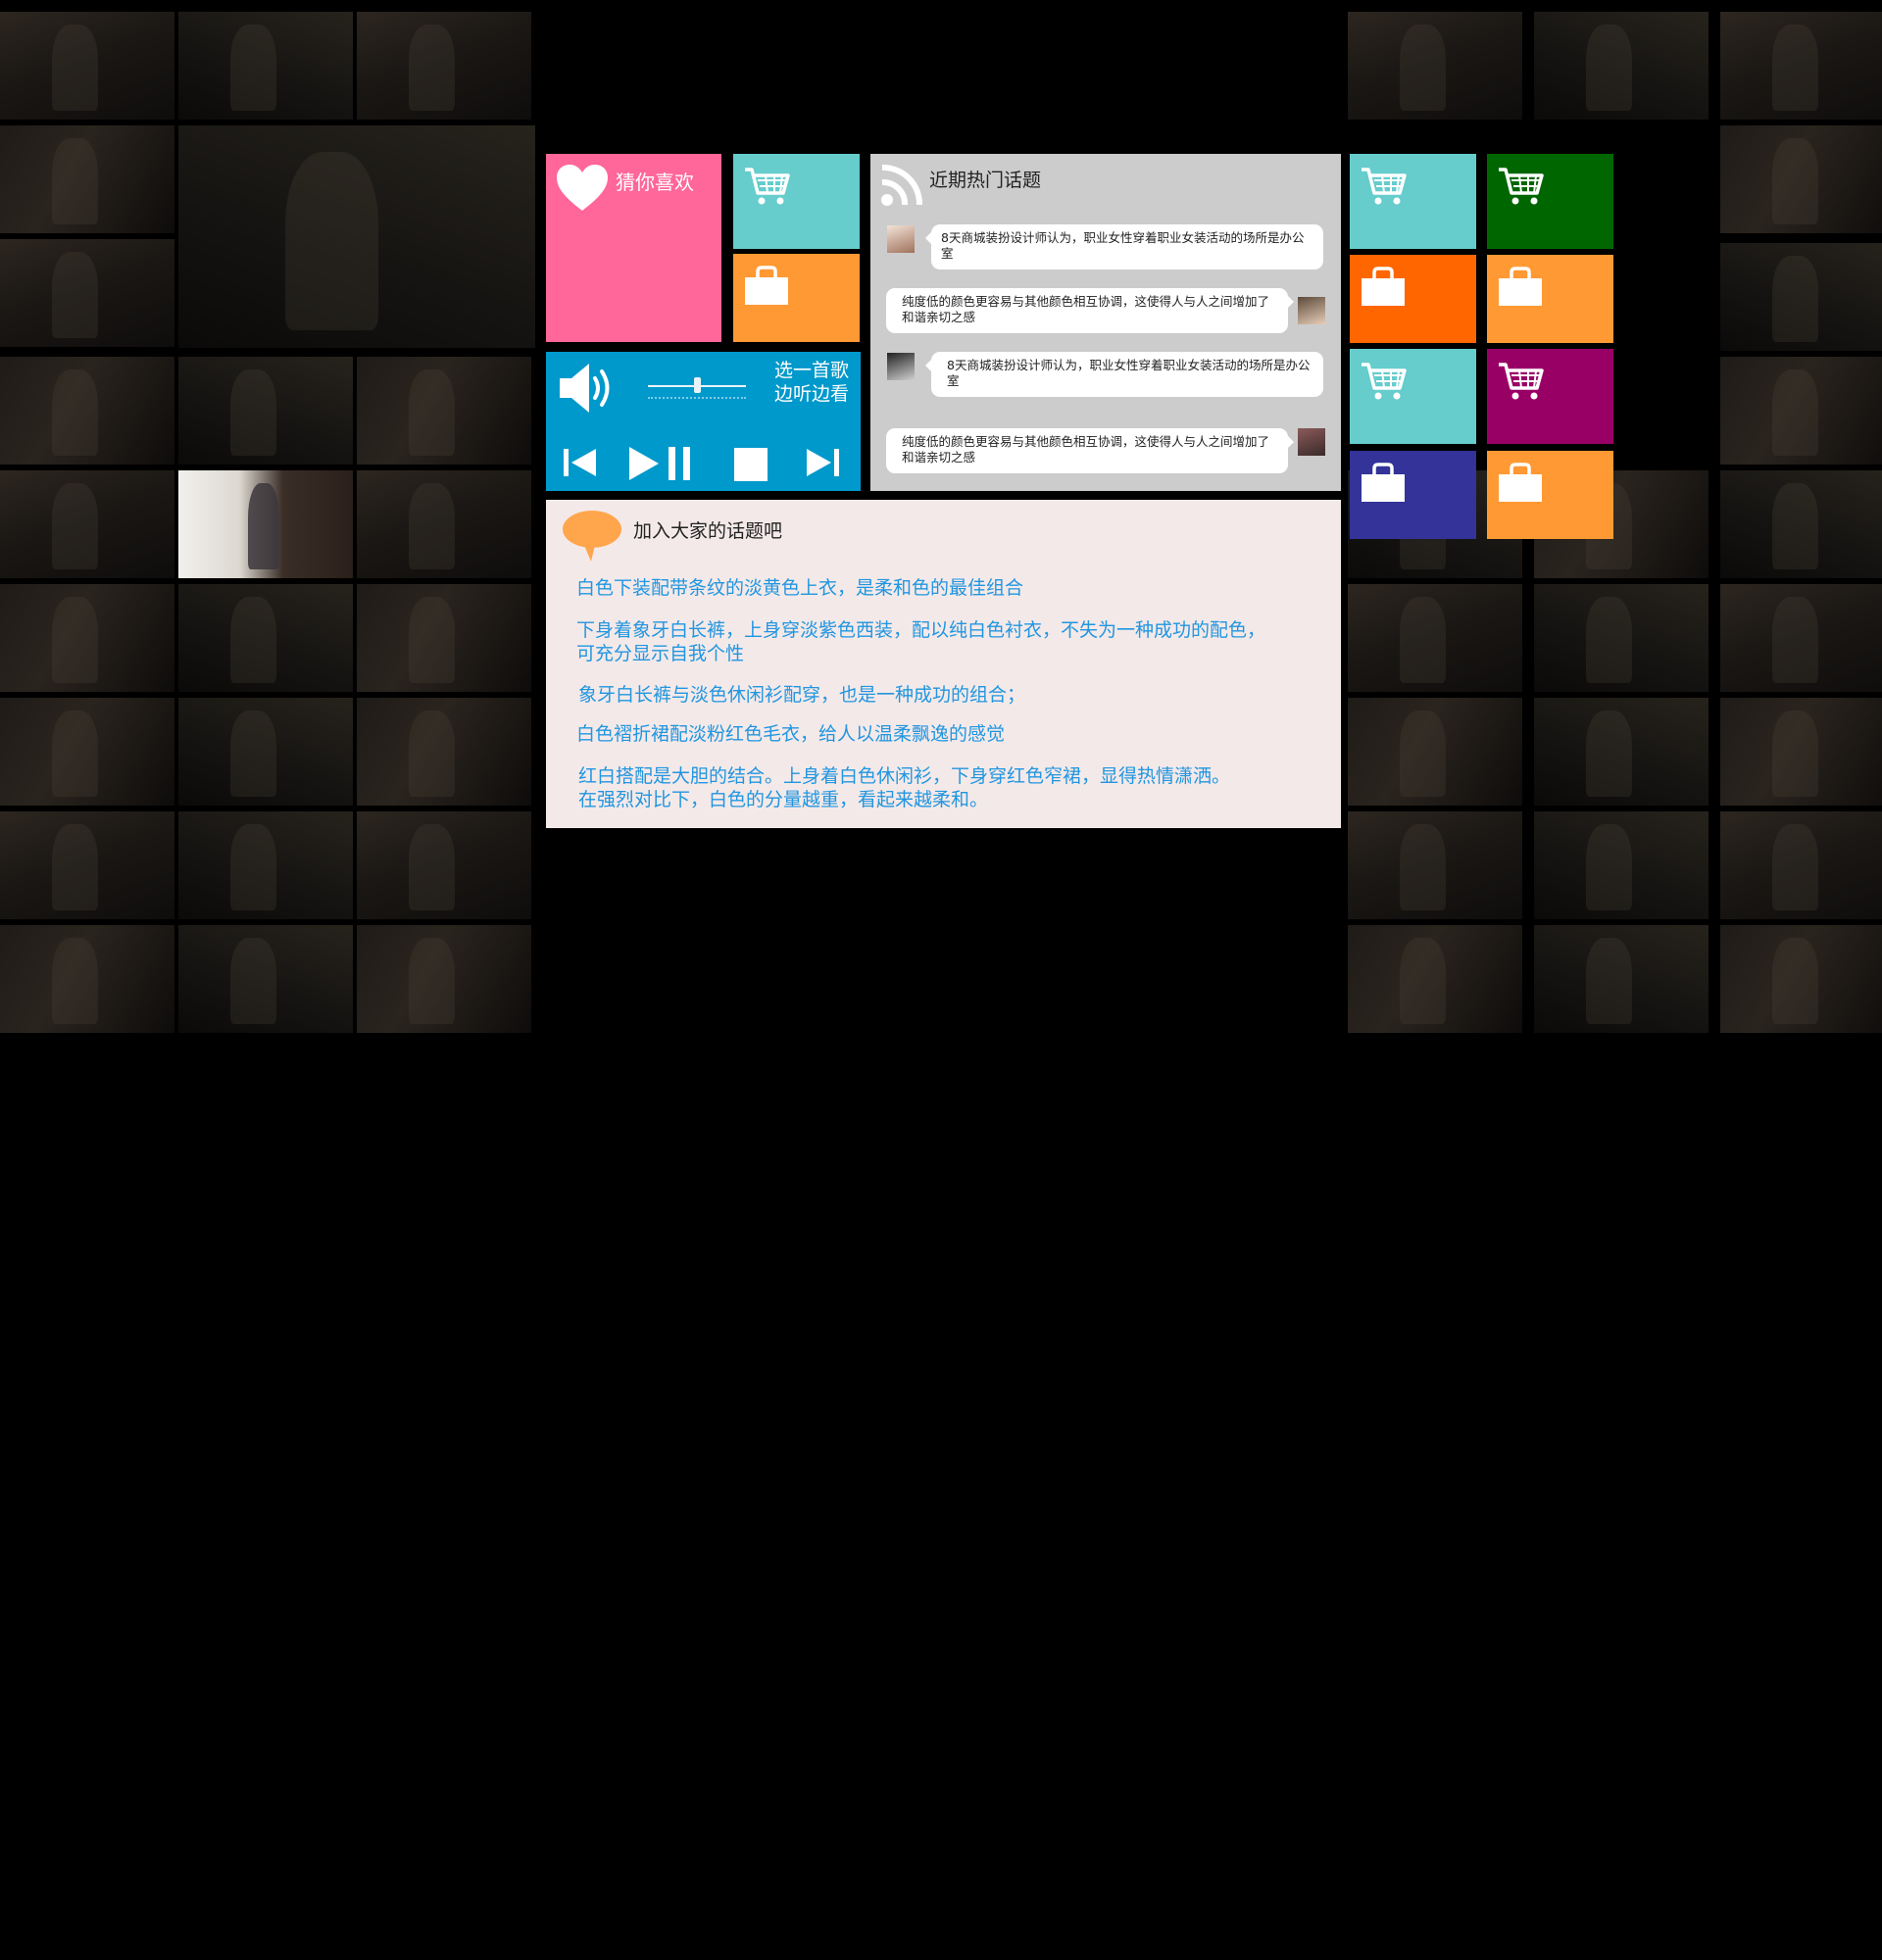 The height and width of the screenshot is (1960, 1882). Describe the element at coordinates (633, 248) in the screenshot. I see `guess-you-like-tile: 猜你喜欢` at that location.